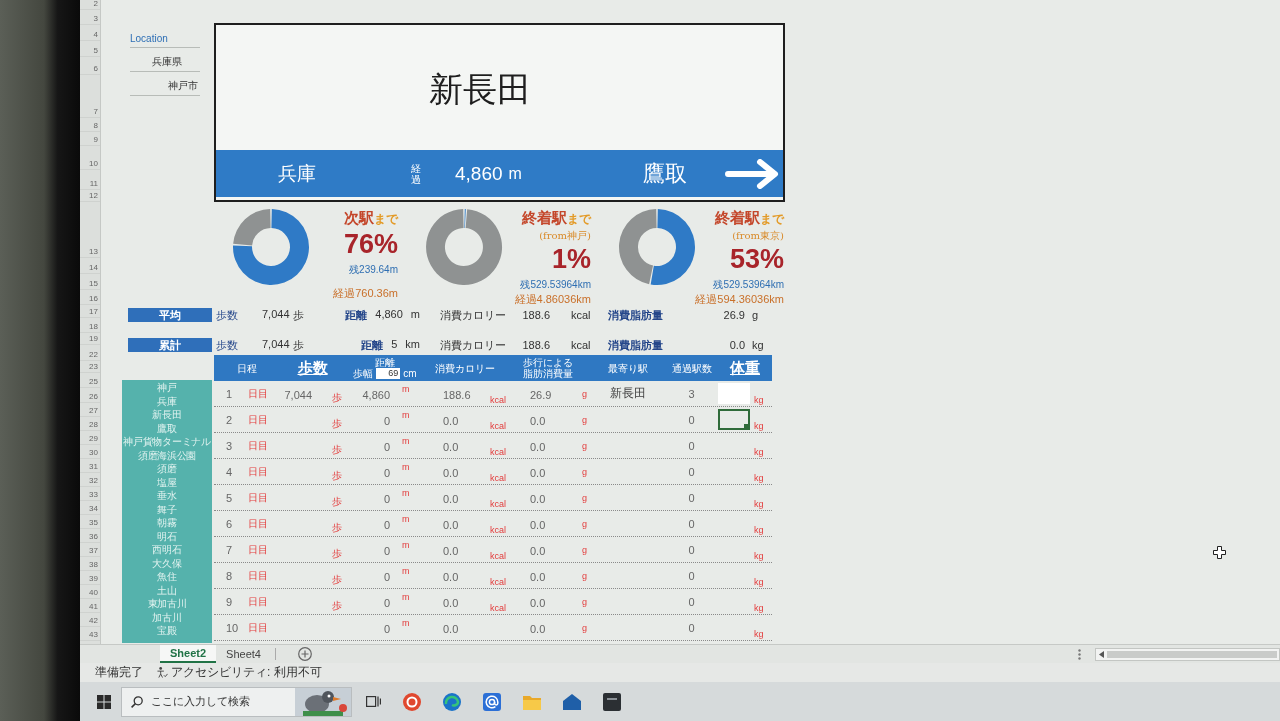  What do you see at coordinates (236, 701) in the screenshot?
I see `search-field: ここに入力して検索` at bounding box center [236, 701].